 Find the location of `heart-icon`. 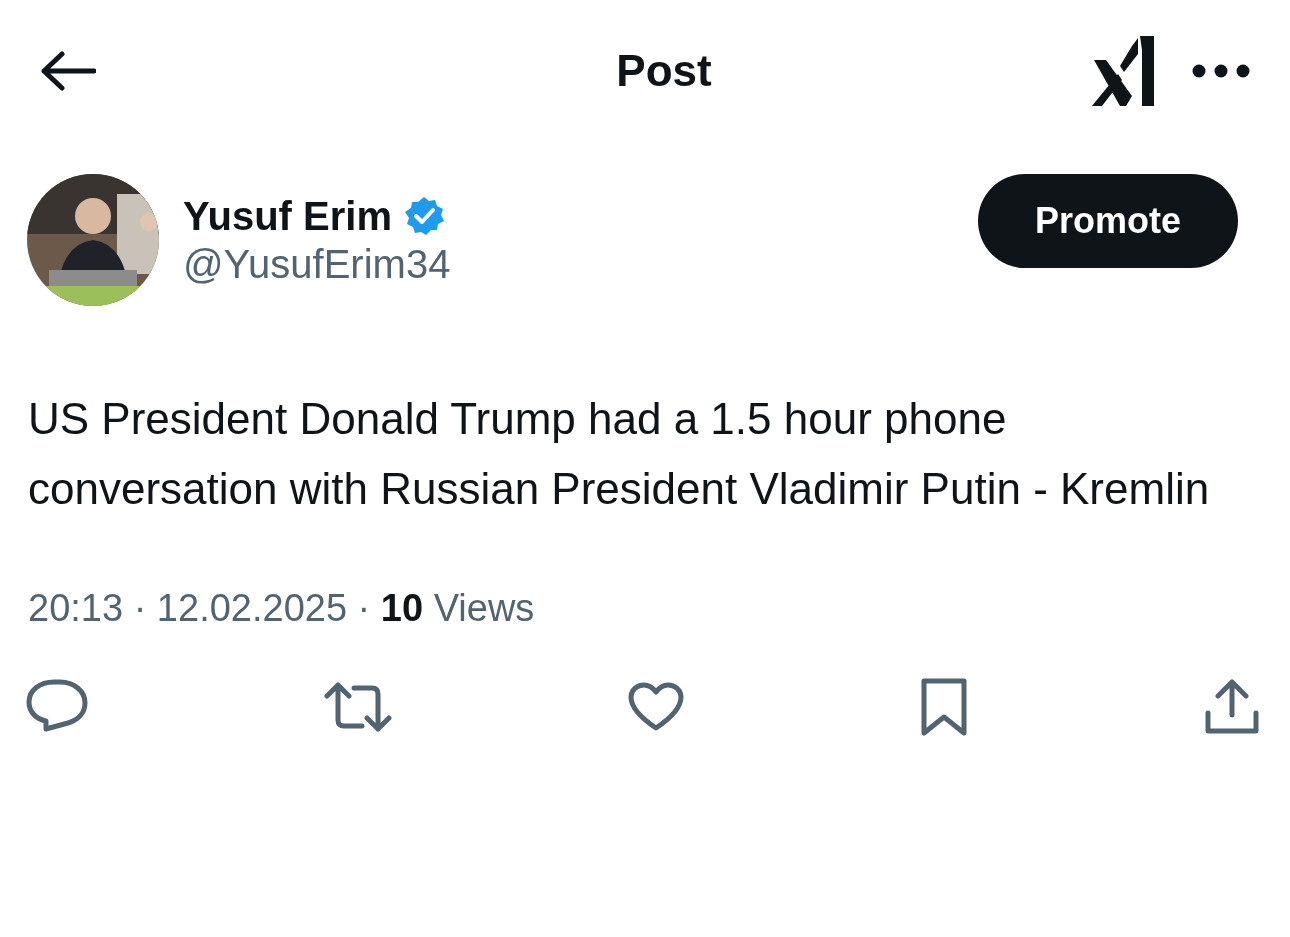

heart-icon is located at coordinates (656, 707).